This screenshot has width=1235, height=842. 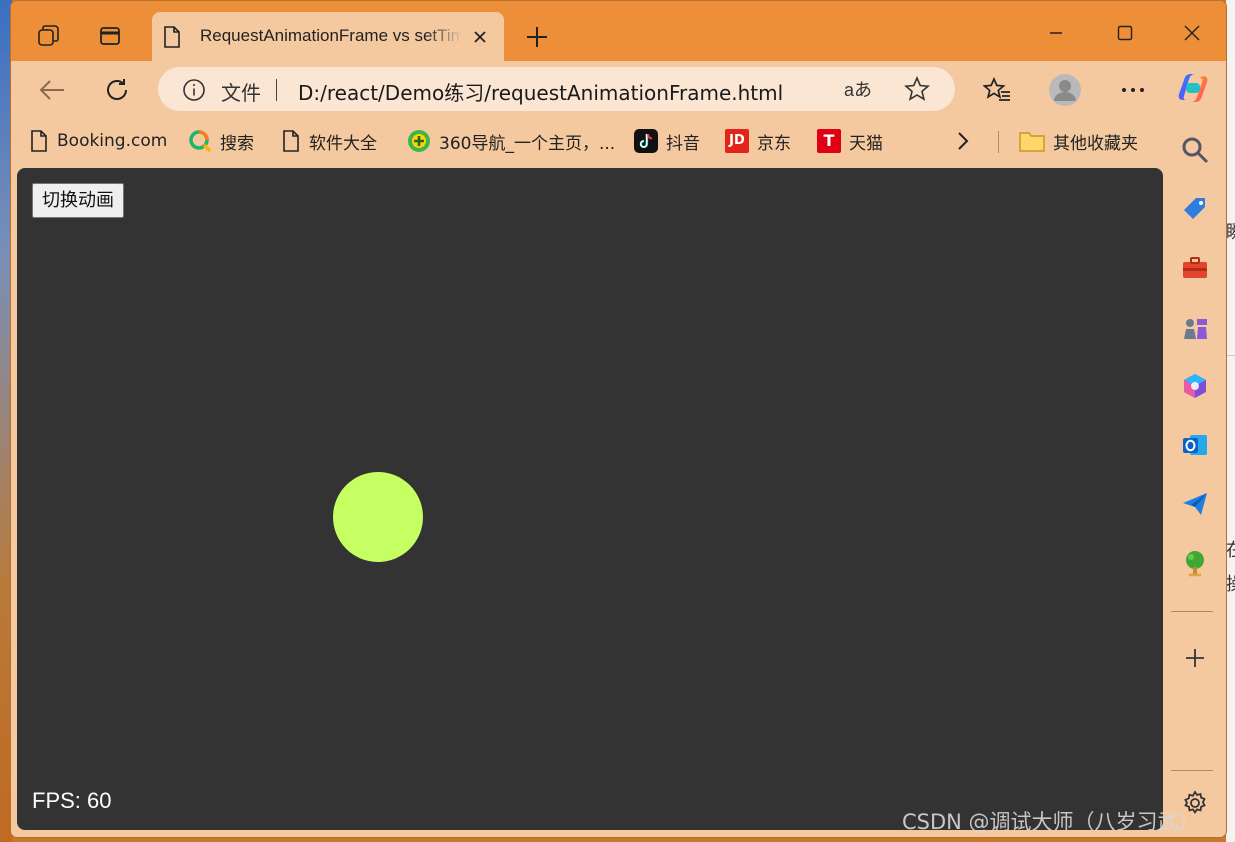 I want to click on avatar, so click(x=1065, y=90).